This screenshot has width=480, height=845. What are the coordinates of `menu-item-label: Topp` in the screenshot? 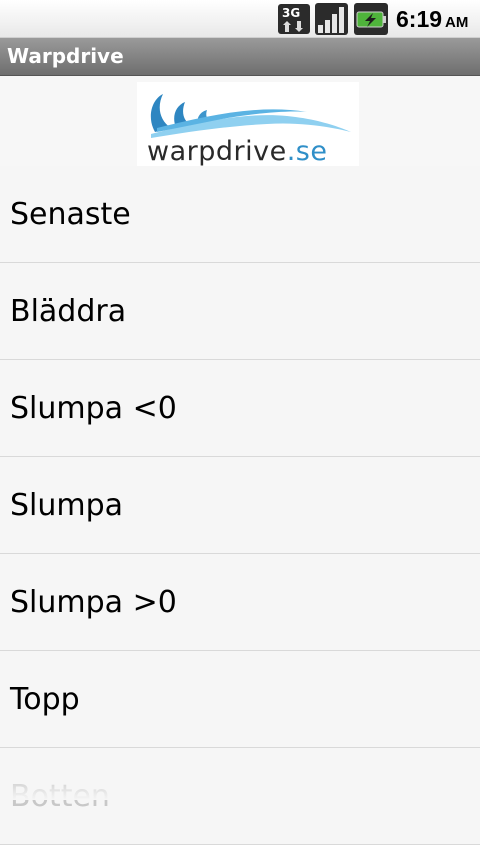 It's located at (45, 699).